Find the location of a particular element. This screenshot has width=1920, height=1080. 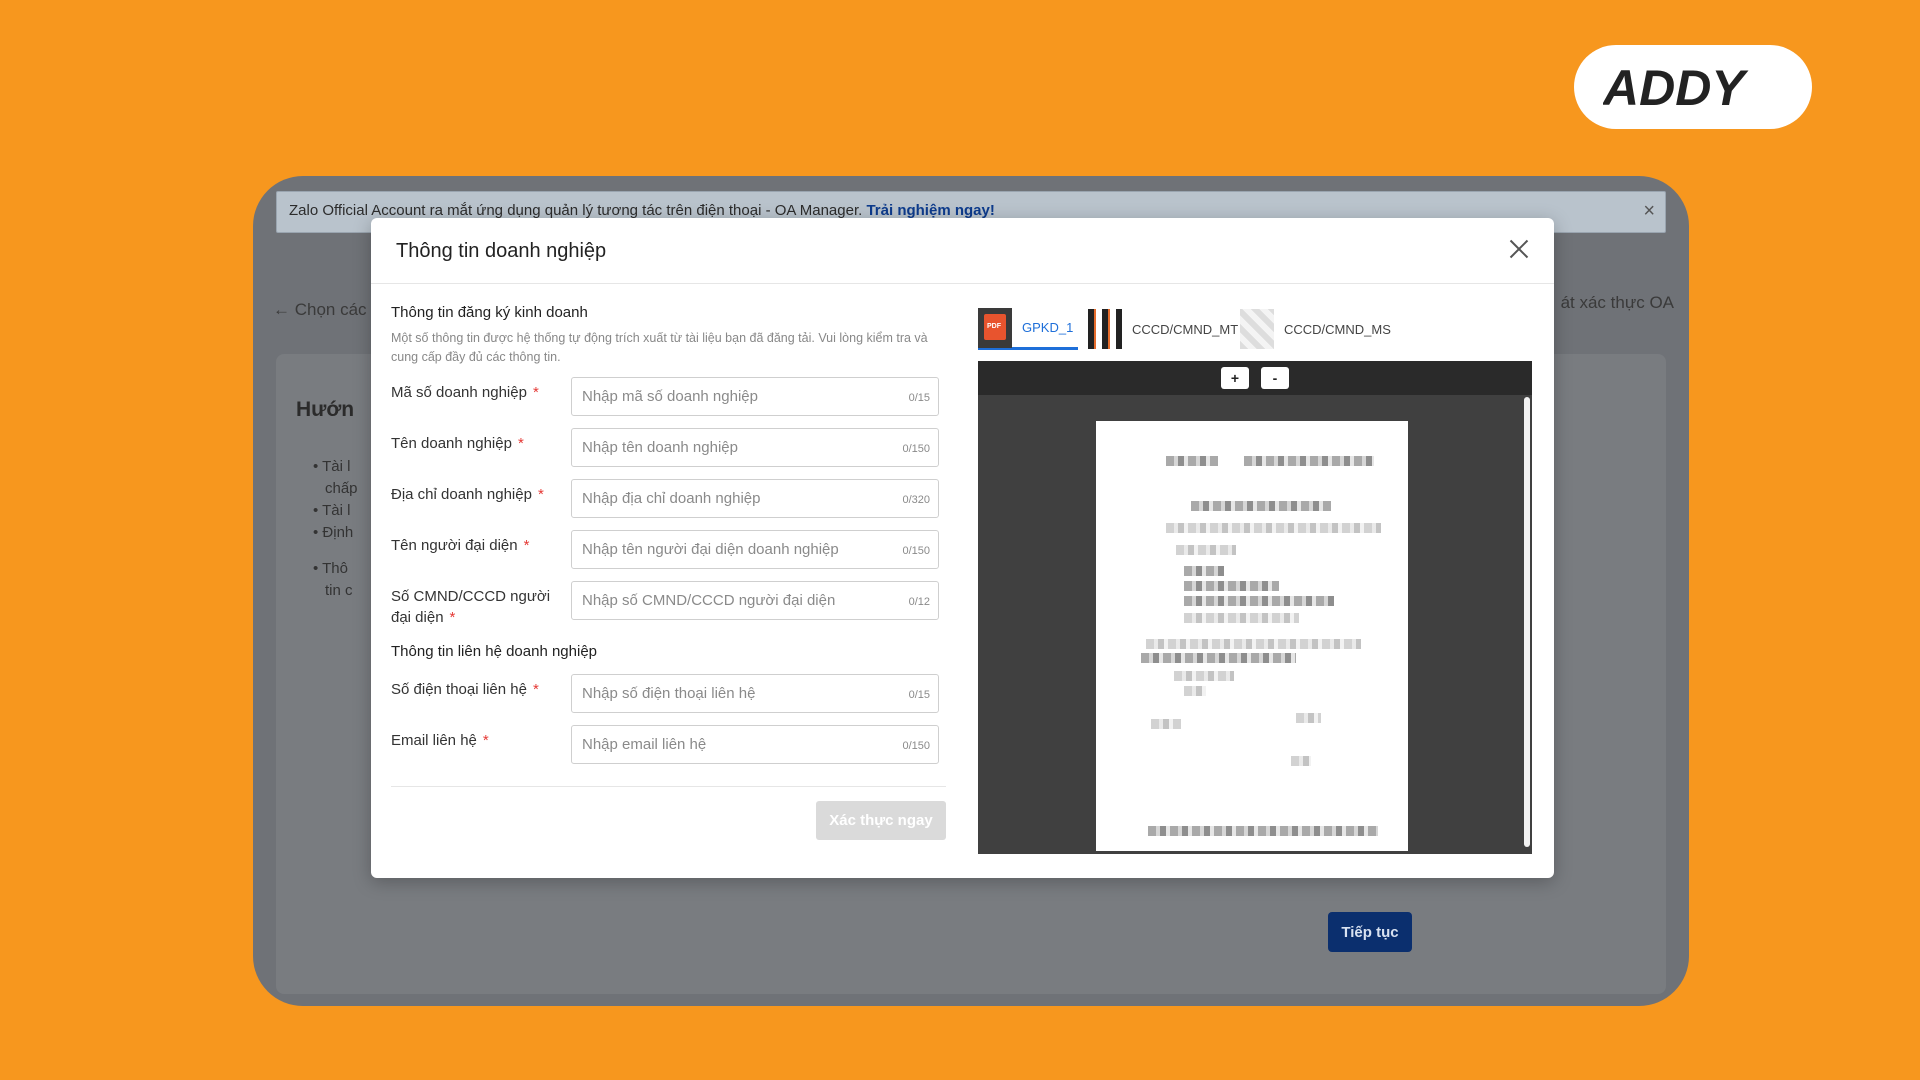

zoom-out-button: - is located at coordinates (1275, 378).